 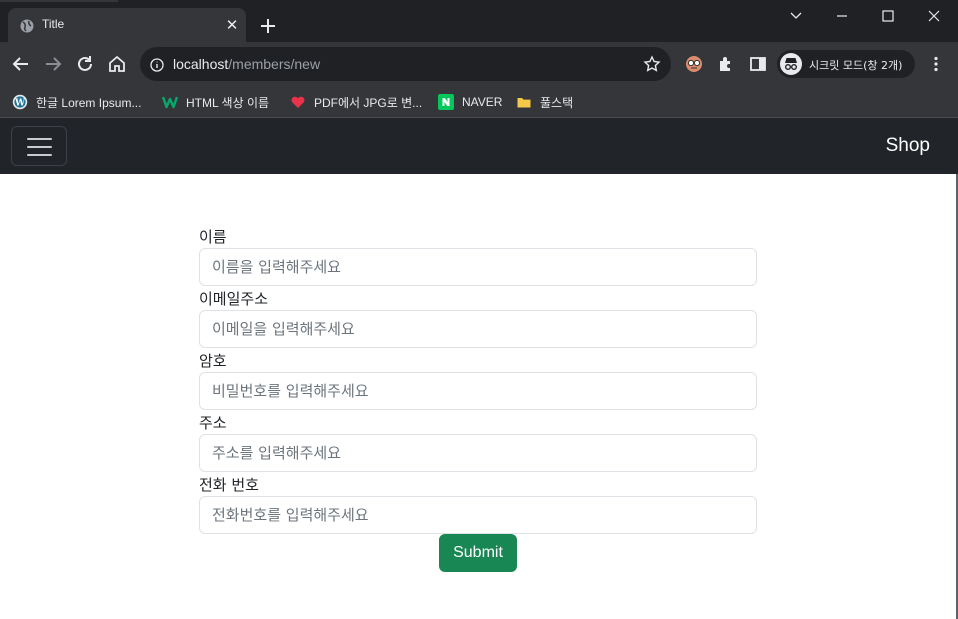 I want to click on extension-face-icon, so click(x=694, y=64).